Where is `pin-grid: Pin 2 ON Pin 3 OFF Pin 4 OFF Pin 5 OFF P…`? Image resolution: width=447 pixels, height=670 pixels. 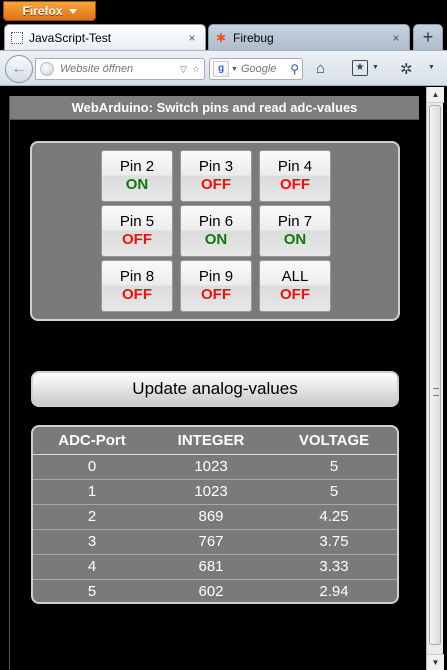 pin-grid: Pin 2 ON Pin 3 OFF Pin 4 OFF Pin 5 OFF P… is located at coordinates (216, 231).